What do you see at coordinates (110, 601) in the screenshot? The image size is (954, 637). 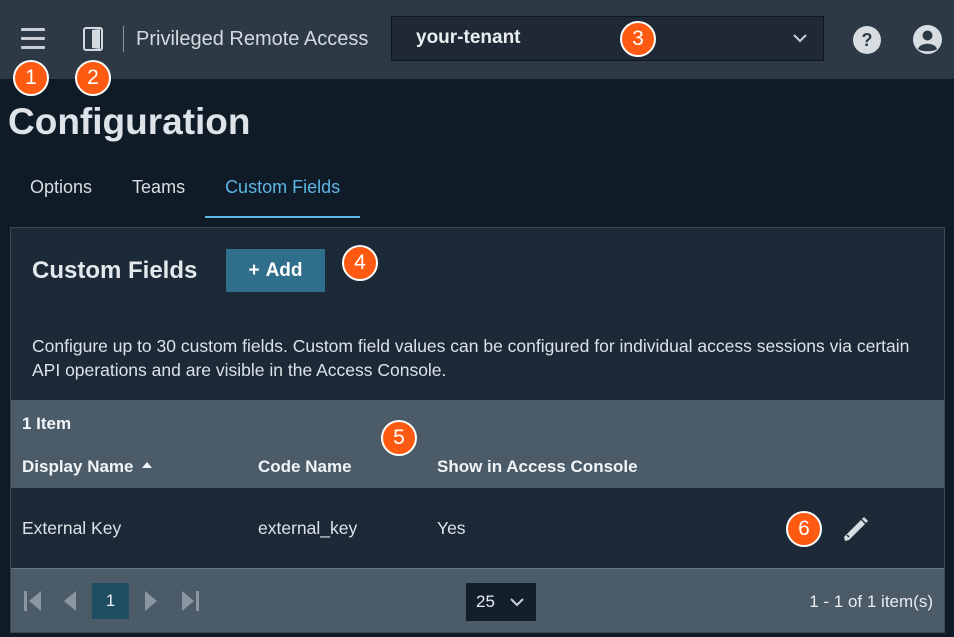 I see `current-page-button: 1` at bounding box center [110, 601].